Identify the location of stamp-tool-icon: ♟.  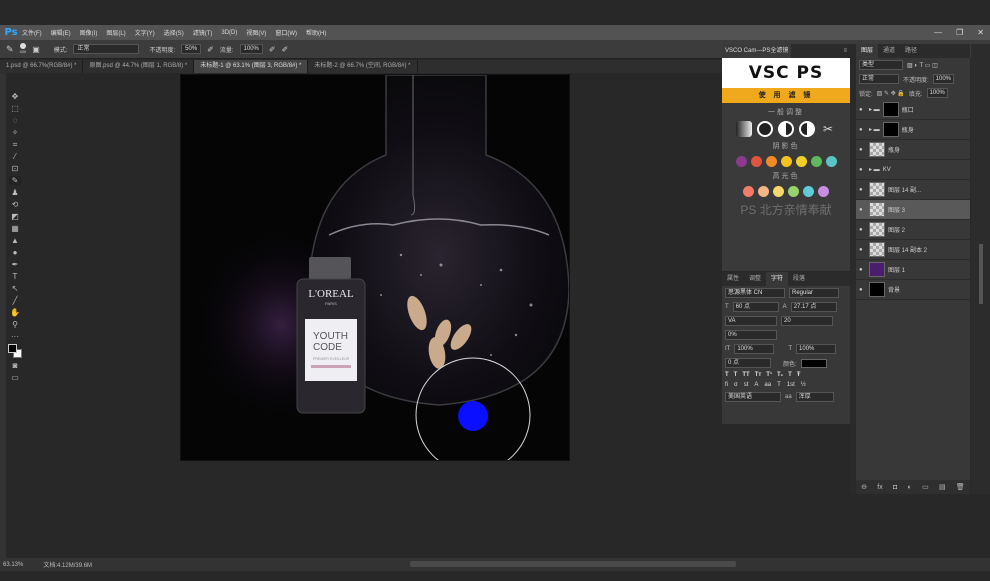
(15, 192).